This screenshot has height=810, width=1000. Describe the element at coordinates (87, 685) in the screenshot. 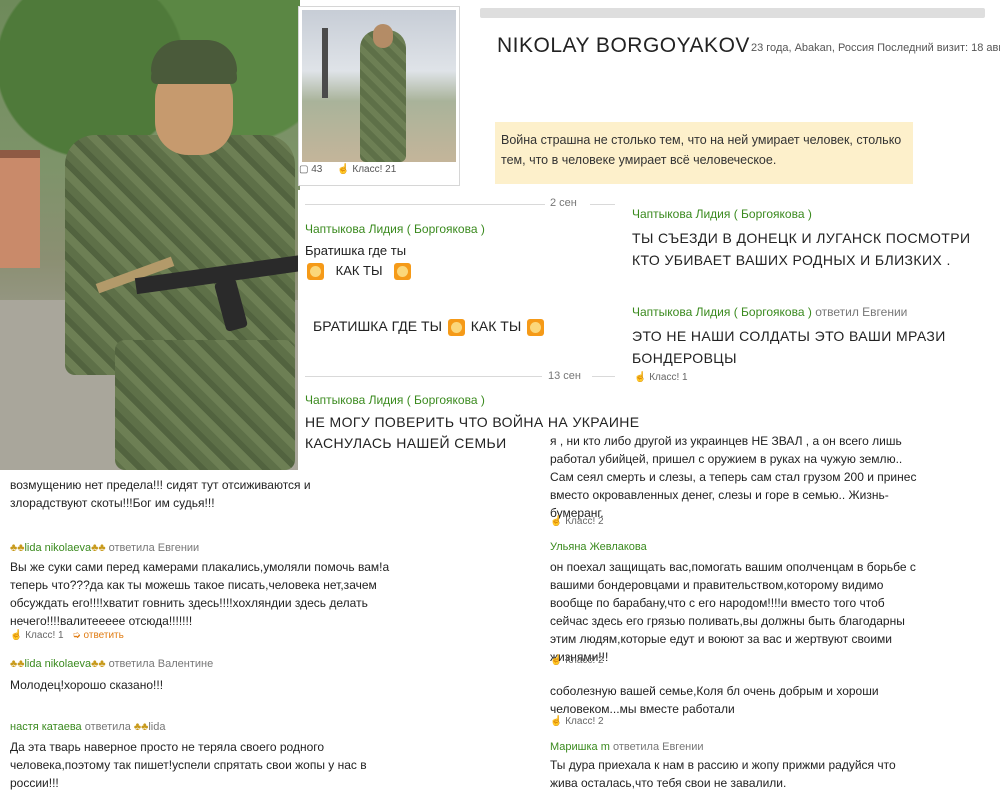

I see `comment-text: Молодец!хорошо сказано!!!` at that location.